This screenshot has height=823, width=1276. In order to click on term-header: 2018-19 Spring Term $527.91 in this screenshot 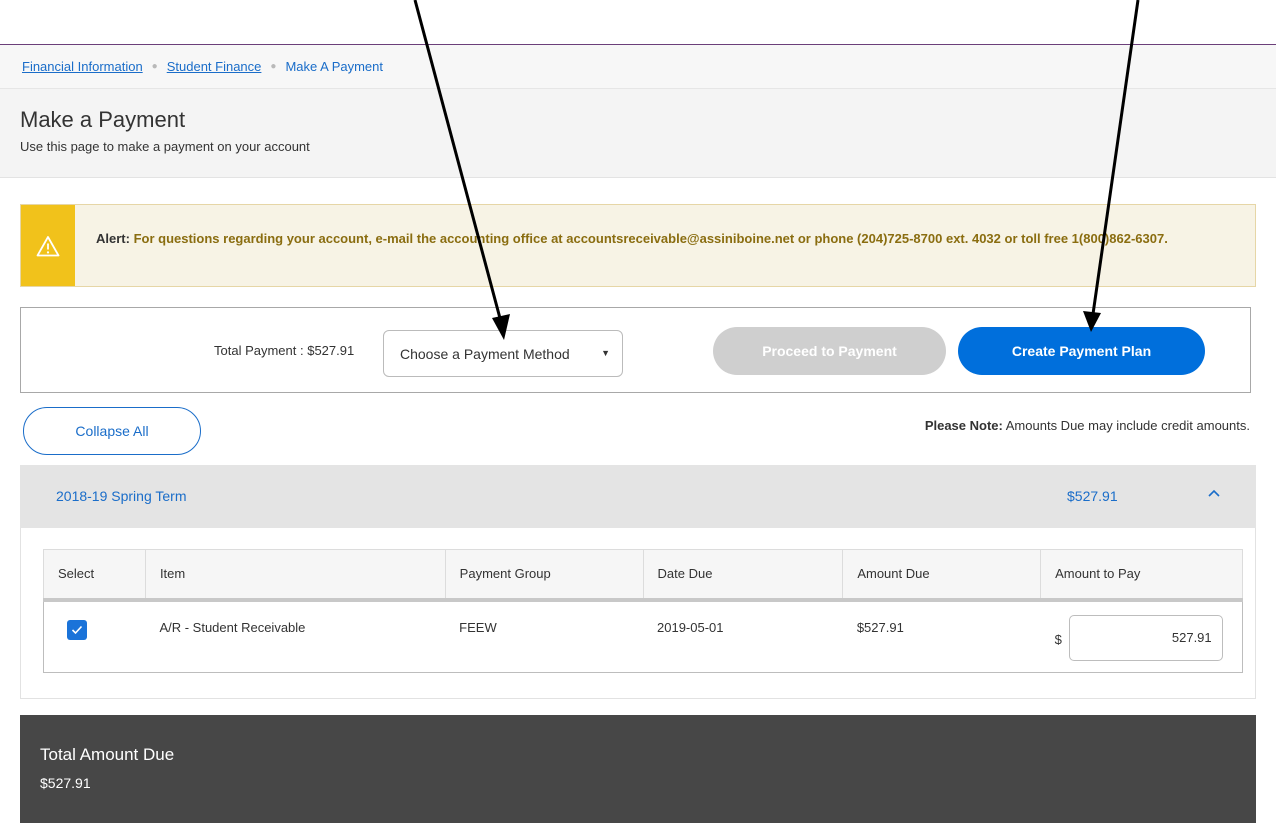, I will do `click(638, 496)`.